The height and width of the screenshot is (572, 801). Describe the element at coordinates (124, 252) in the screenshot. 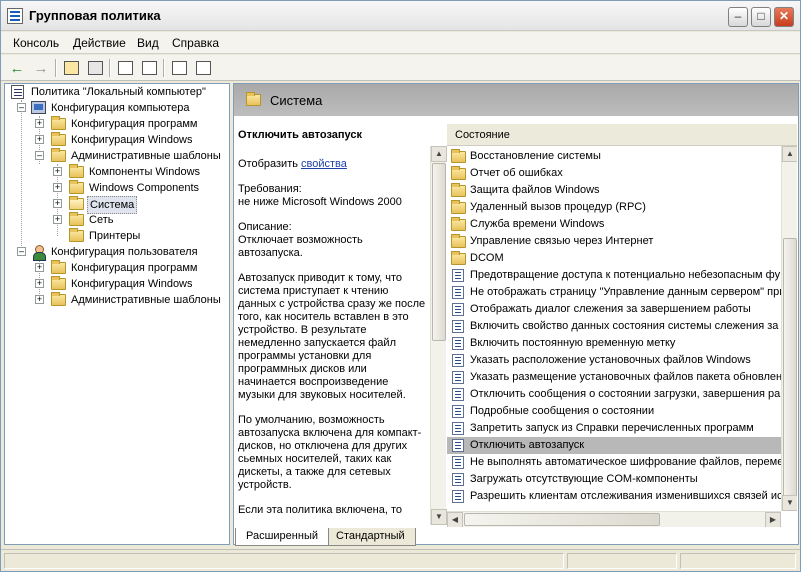

I see `tree-item-label: Конфигурация пользователя` at that location.